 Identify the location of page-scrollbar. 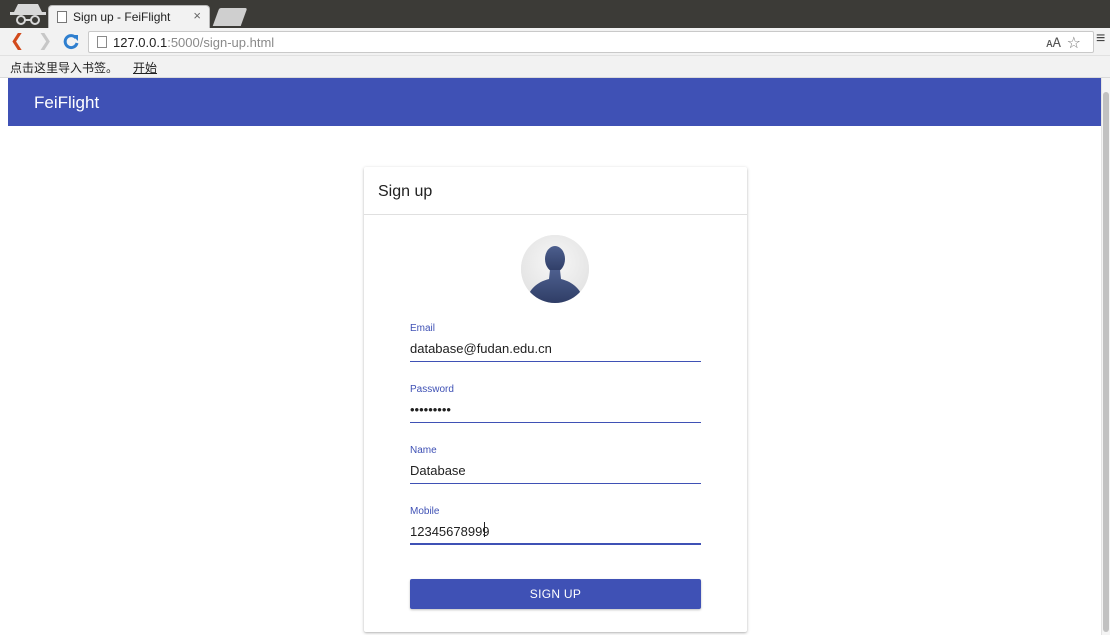
(1105, 356).